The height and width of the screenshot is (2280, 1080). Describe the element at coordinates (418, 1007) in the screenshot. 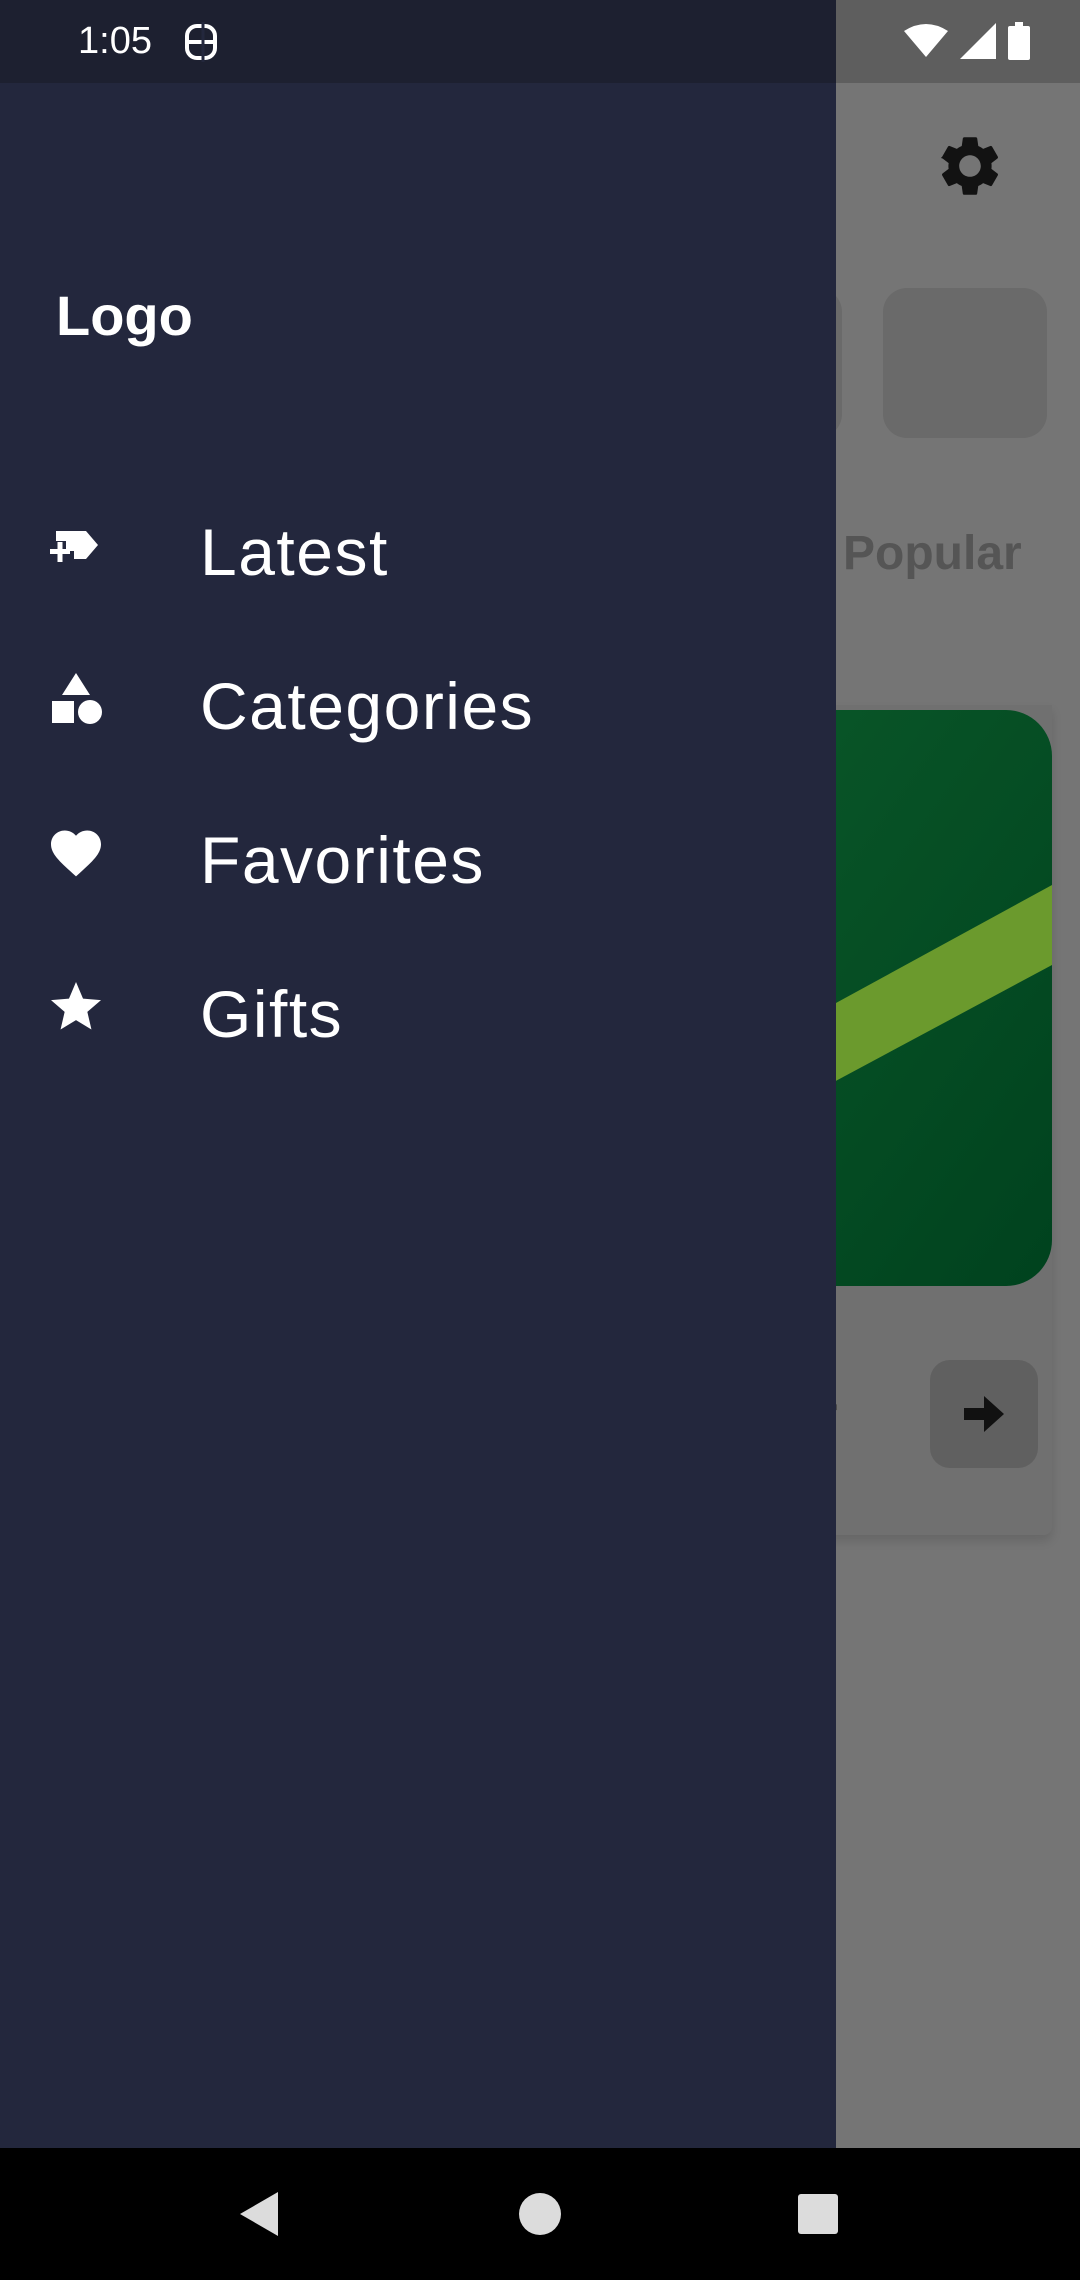

I see `nav-item-gifts: Gifts` at that location.